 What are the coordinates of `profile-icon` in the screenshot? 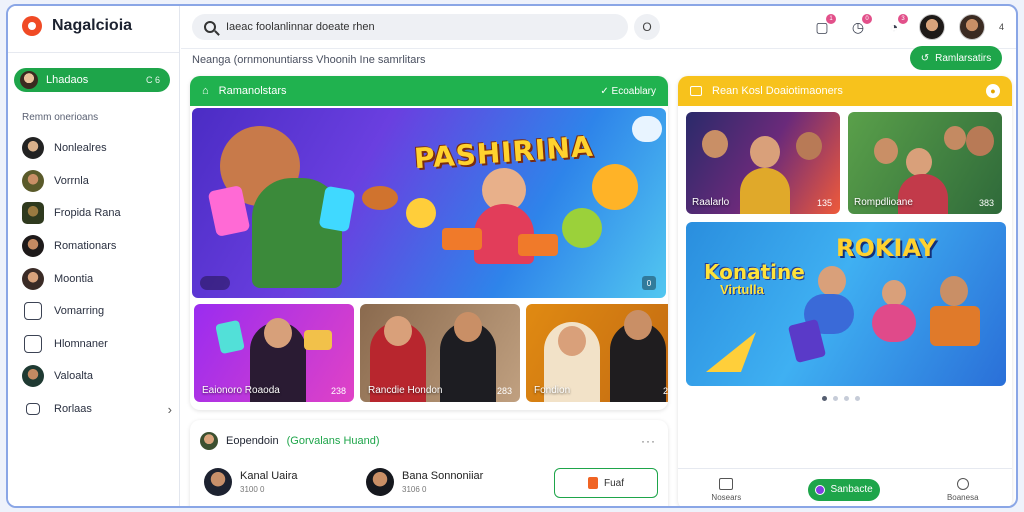 It's located at (962, 483).